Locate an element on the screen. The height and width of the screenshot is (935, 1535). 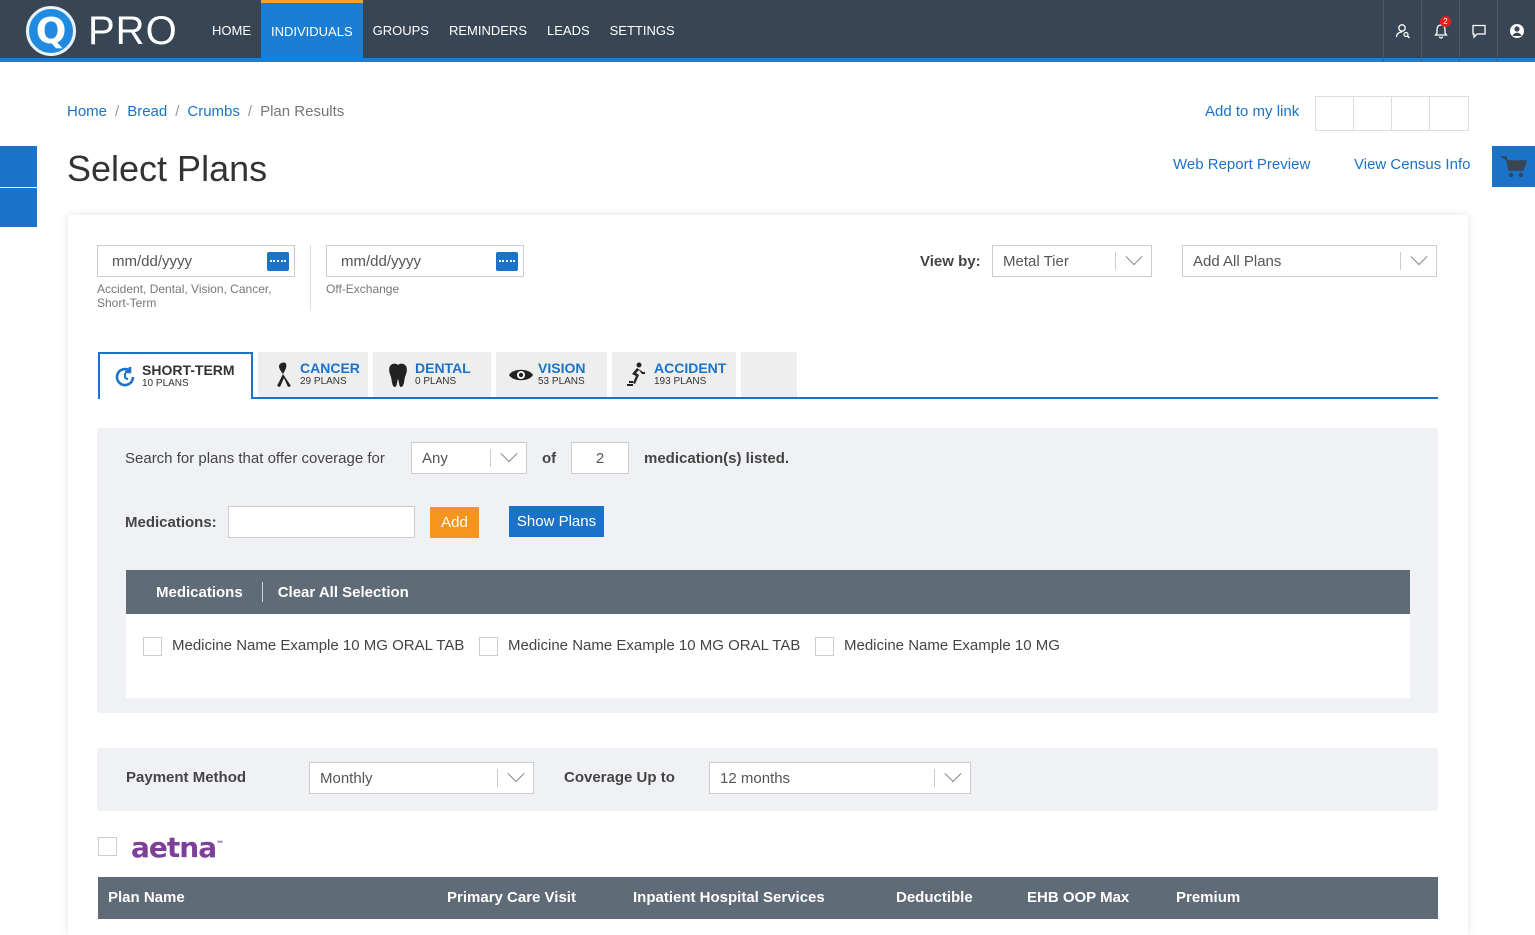
medications-listed-label: medication(s) listed. is located at coordinates (717, 458).